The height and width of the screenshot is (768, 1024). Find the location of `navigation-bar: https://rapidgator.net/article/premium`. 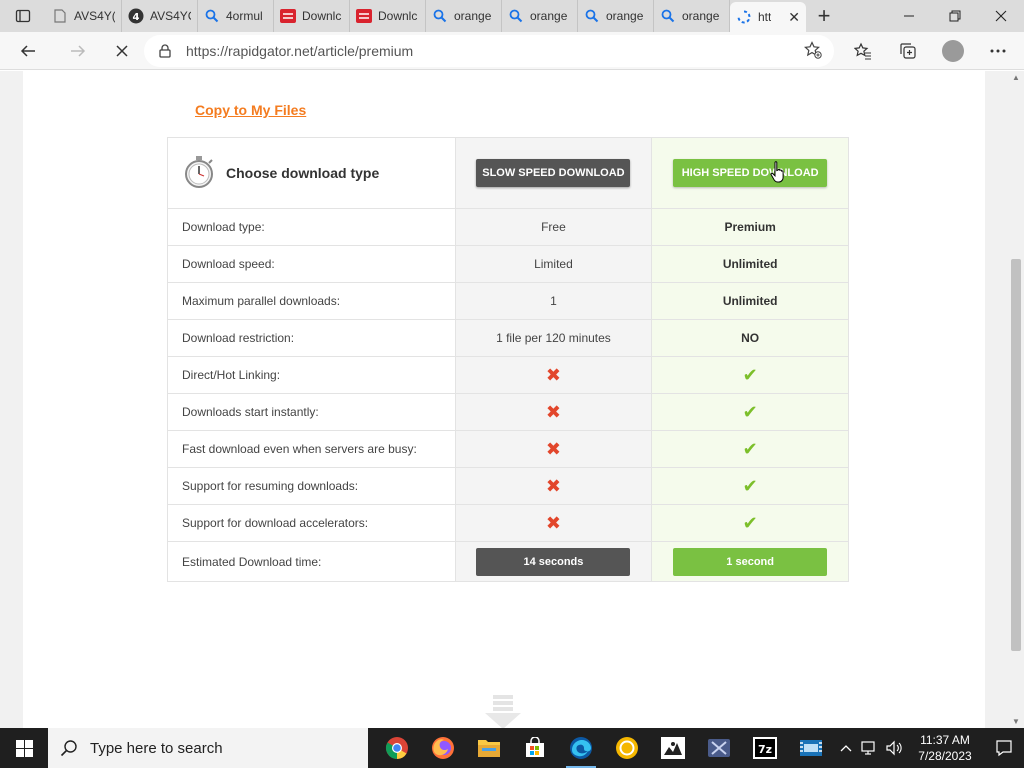

navigation-bar: https://rapidgator.net/article/premium is located at coordinates (512, 51).